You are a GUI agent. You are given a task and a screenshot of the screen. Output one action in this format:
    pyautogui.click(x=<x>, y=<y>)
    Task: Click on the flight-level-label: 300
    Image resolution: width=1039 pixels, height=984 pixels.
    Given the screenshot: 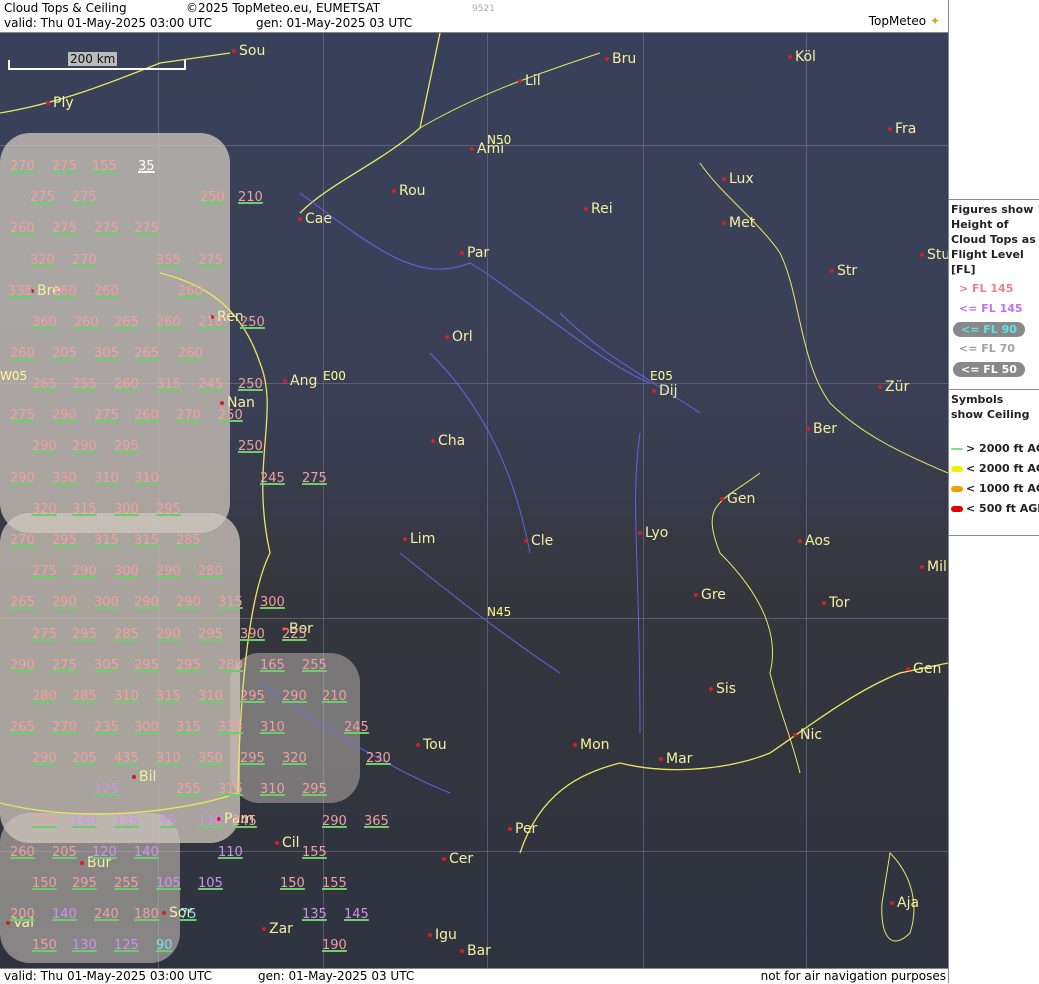 What is the action you would take?
    pyautogui.click(x=146, y=727)
    